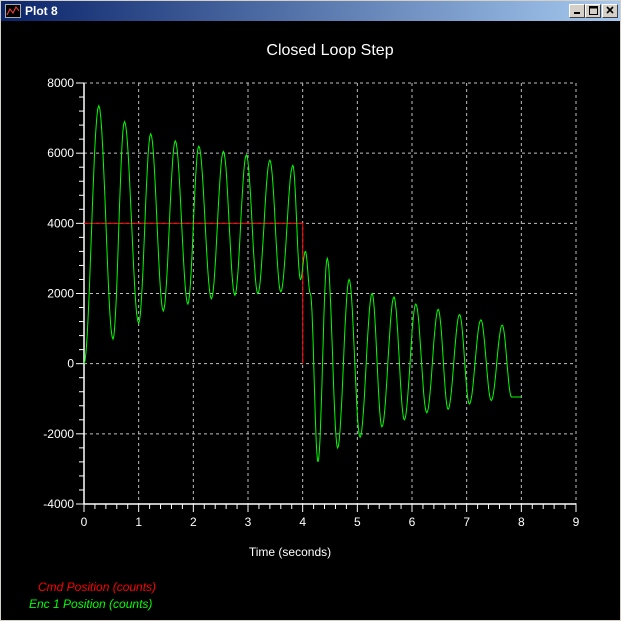  I want to click on window-title: Plot 8, so click(41, 11).